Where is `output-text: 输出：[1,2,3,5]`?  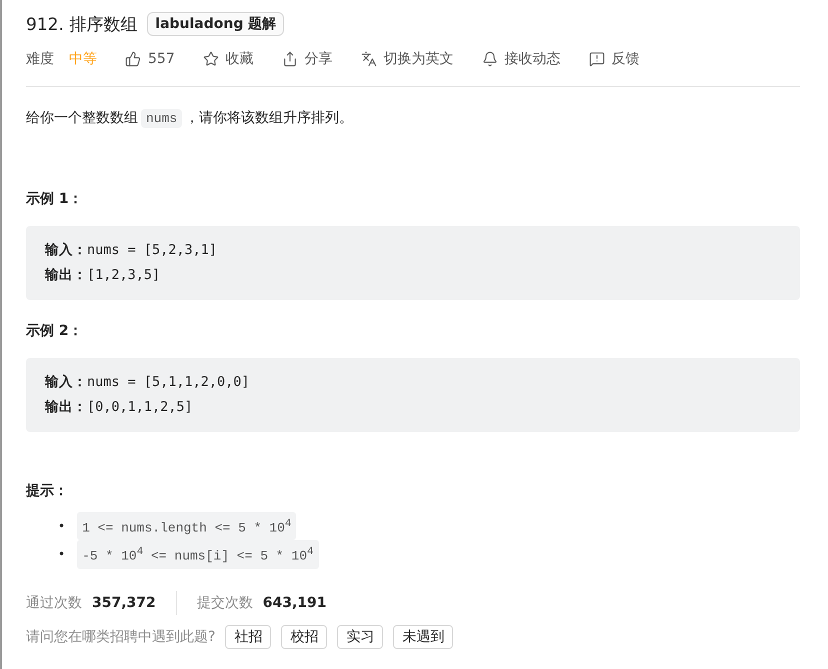
output-text: 输出：[1,2,3,5] is located at coordinates (103, 275).